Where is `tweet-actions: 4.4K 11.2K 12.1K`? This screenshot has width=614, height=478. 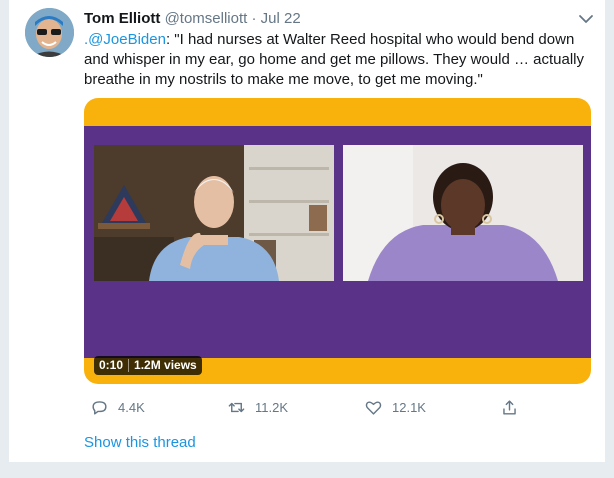 tweet-actions: 4.4K 11.2K 12.1K is located at coordinates (304, 407).